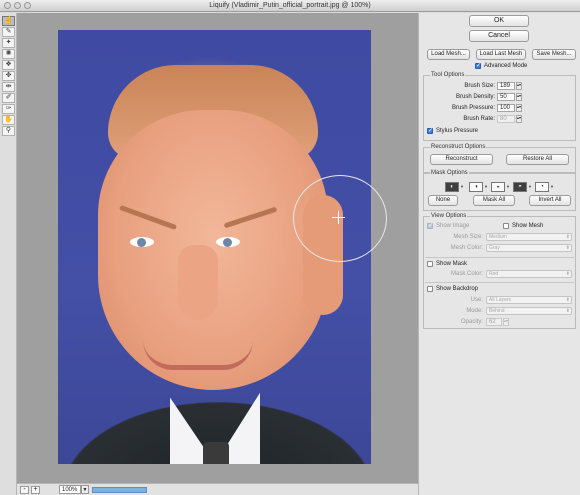 The height and width of the screenshot is (495, 580). What do you see at coordinates (228, 242) in the screenshot?
I see `right-eye-shape` at bounding box center [228, 242].